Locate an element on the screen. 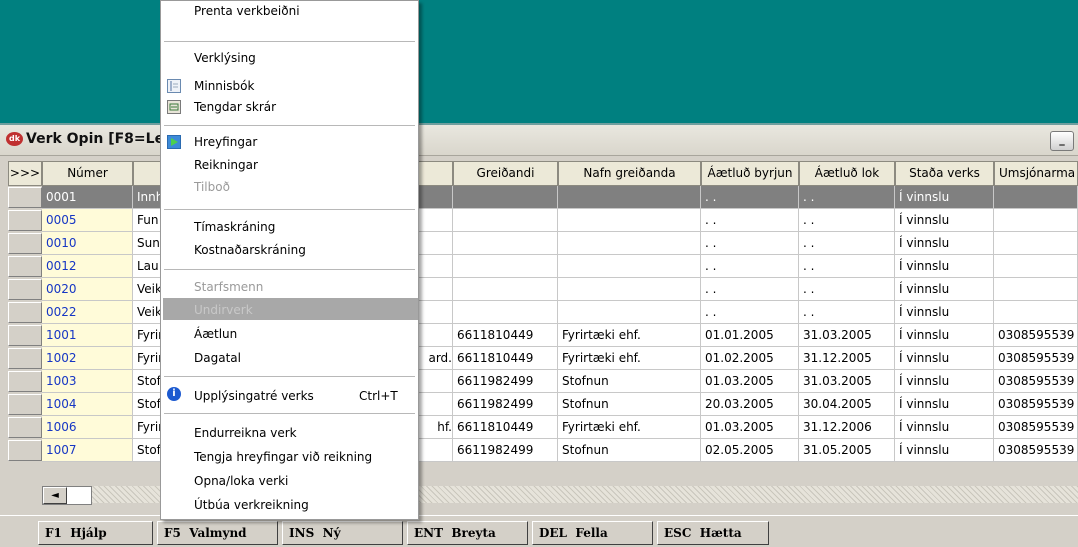 The height and width of the screenshot is (547, 1078). cell-number: 1007 is located at coordinates (87, 450).